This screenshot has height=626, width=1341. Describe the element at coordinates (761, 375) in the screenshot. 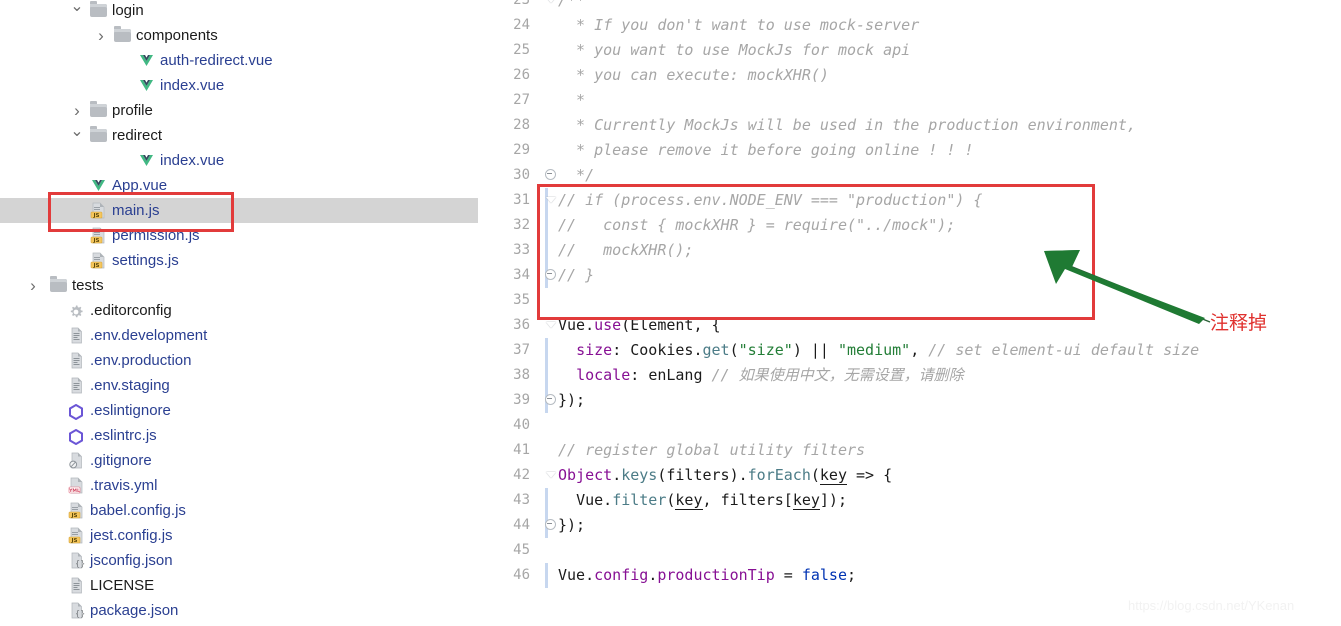

I see `code-line: locale: enLang // 如果使用中文，无需设置，请删除` at that location.